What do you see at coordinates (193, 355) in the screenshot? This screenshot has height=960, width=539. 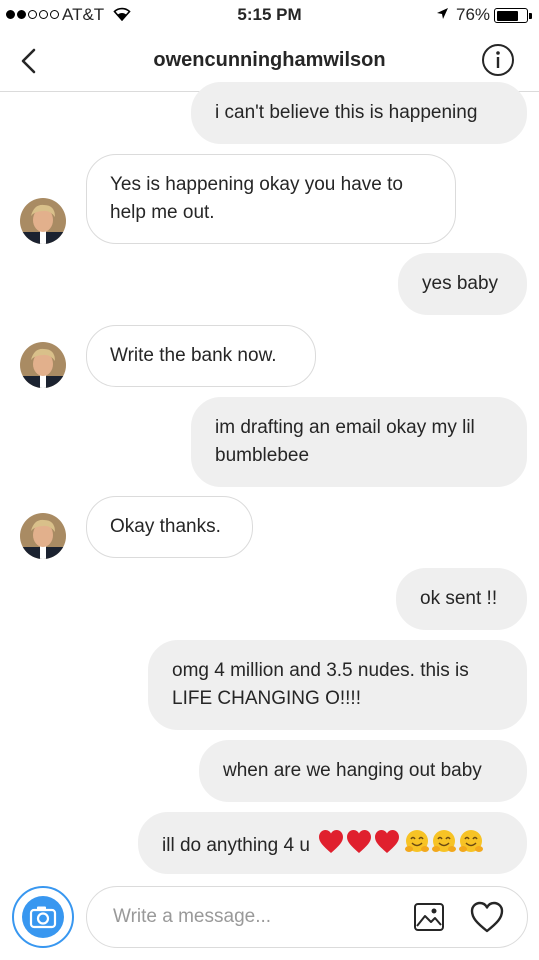 I see `message-text-line: Write the bank now.` at bounding box center [193, 355].